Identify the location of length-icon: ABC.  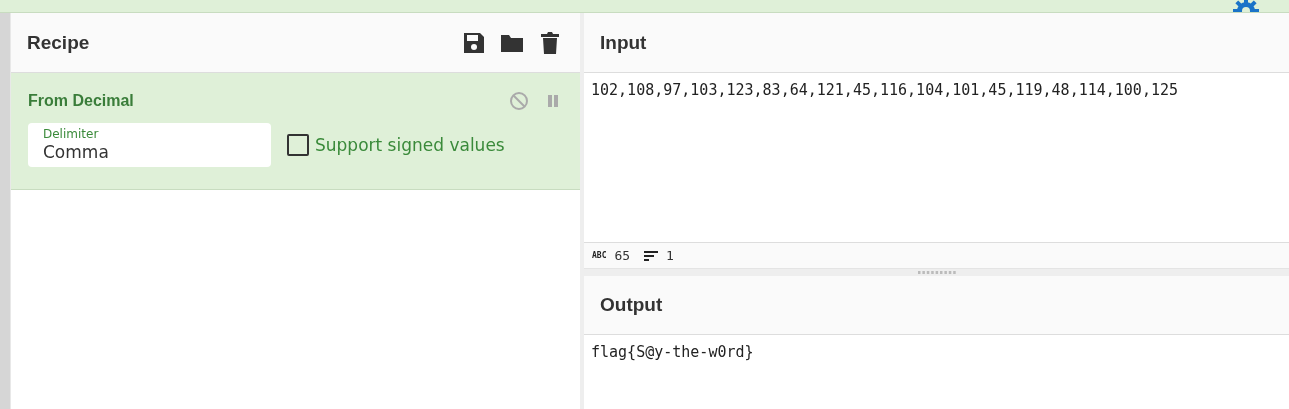
(599, 255).